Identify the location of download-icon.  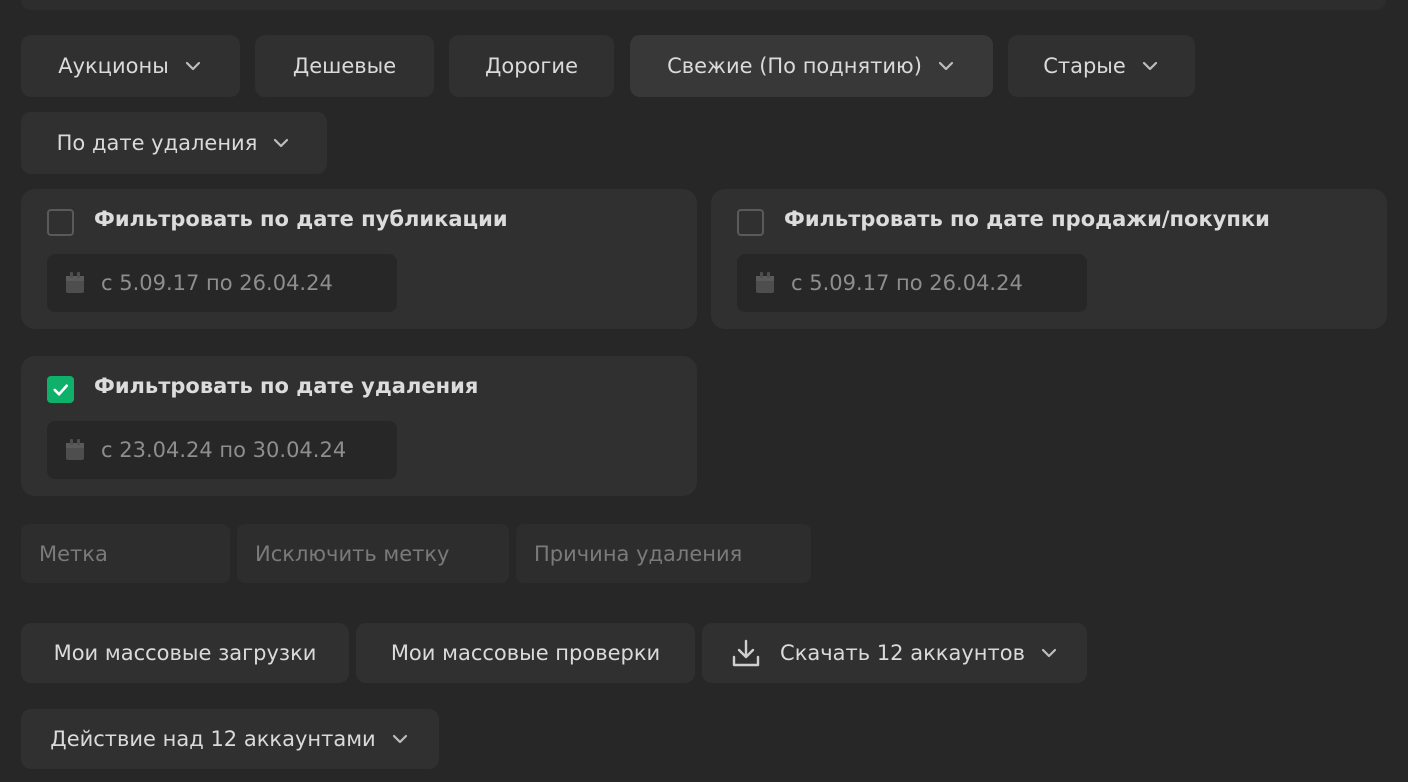
(746, 653).